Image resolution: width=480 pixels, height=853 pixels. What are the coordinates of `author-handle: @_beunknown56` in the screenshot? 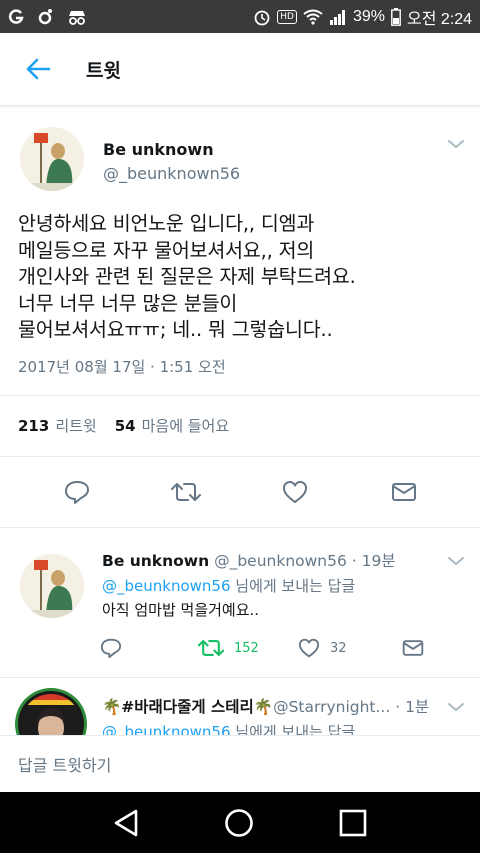 It's located at (171, 173).